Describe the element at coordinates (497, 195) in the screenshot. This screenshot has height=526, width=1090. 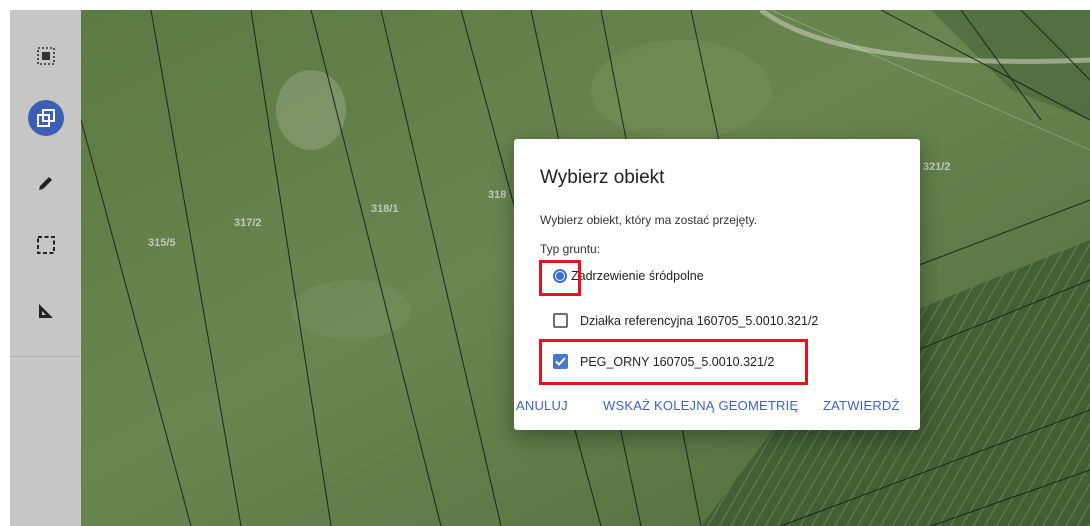
I see `parcel-label: 318` at that location.